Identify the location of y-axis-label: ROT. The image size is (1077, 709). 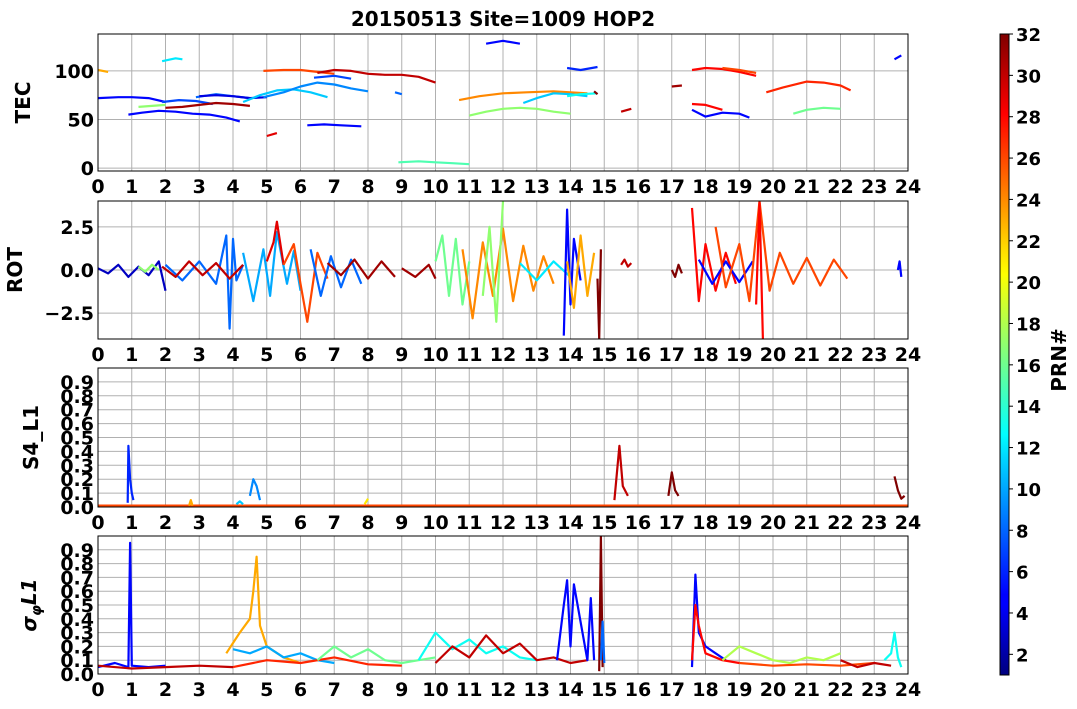
(15, 270).